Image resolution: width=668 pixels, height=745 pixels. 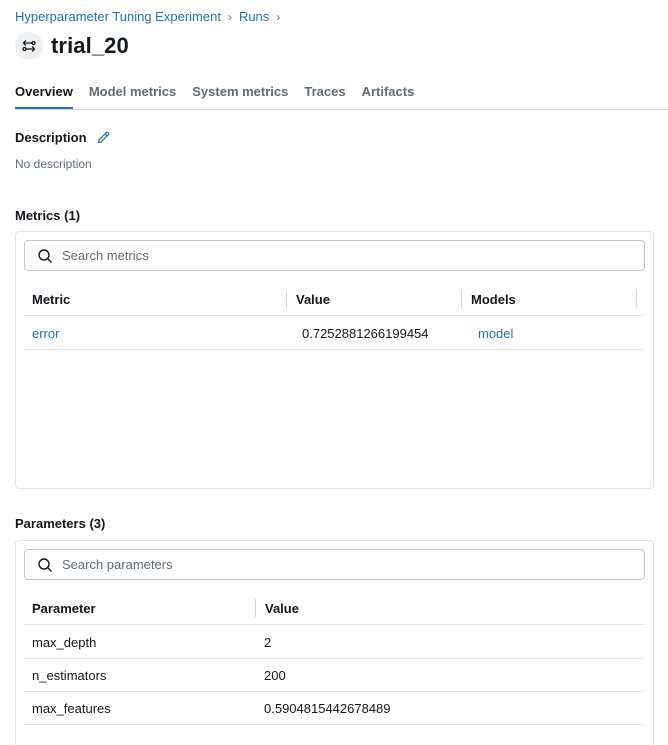 What do you see at coordinates (41, 333) in the screenshot?
I see `metric-name-link: error` at bounding box center [41, 333].